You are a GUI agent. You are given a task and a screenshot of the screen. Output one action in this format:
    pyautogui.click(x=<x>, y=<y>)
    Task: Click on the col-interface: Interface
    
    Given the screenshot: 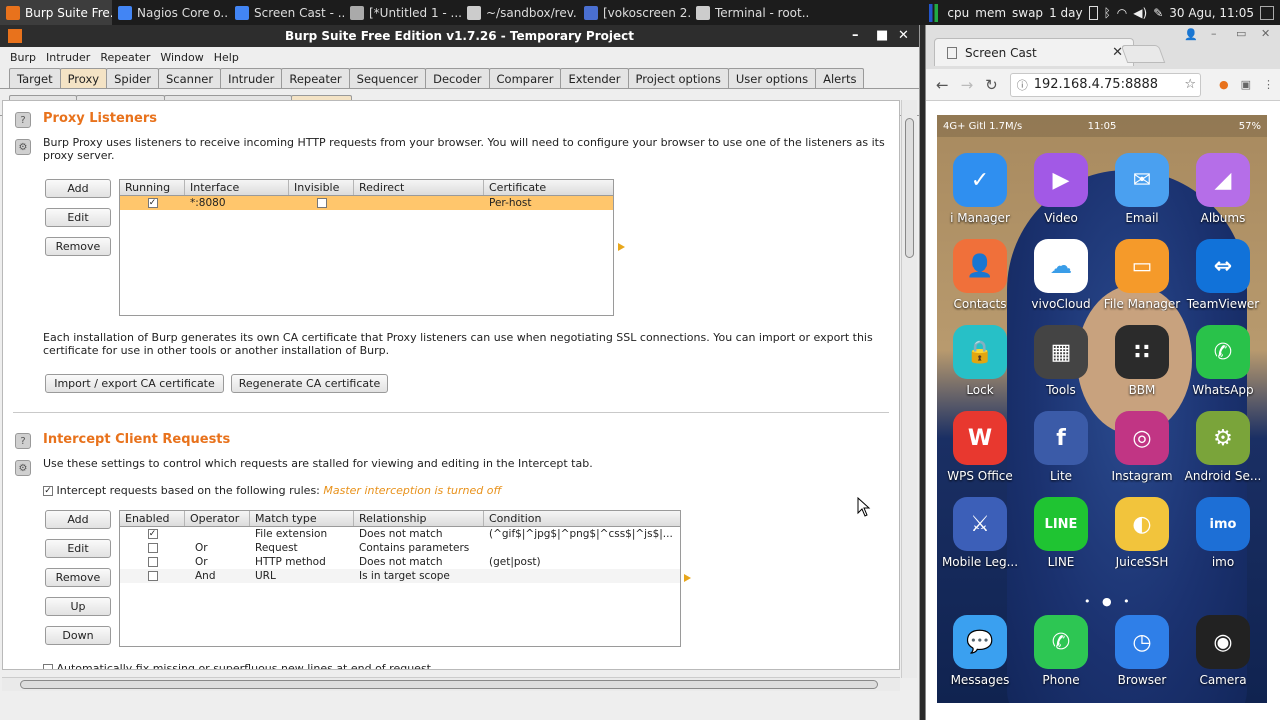 What is the action you would take?
    pyautogui.click(x=237, y=187)
    